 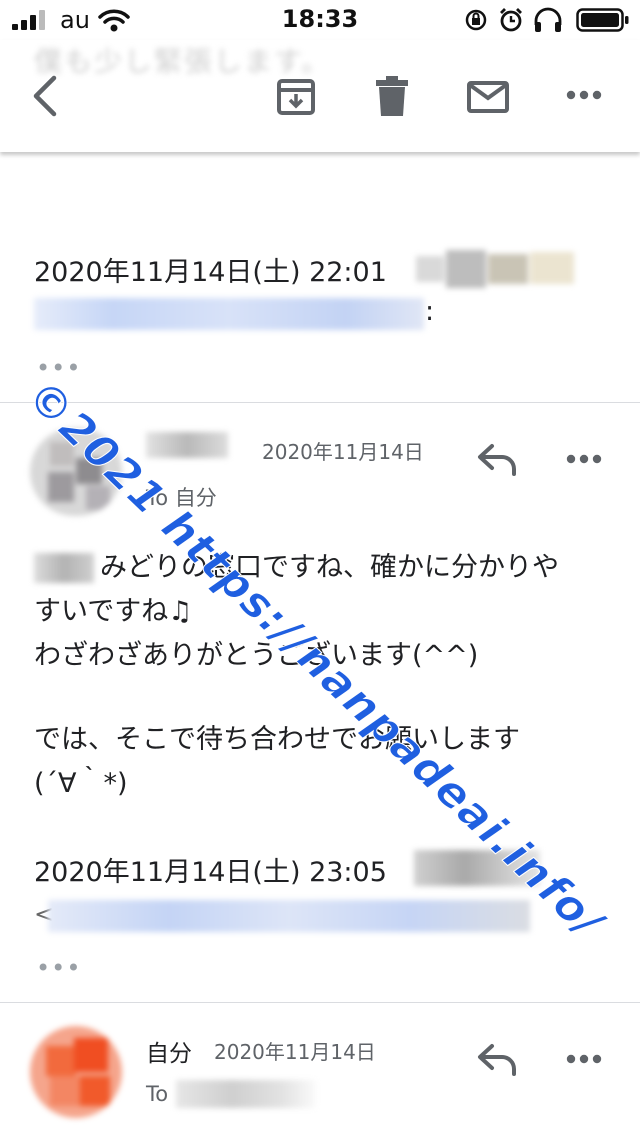 I want to click on quoted-date: 2020年11月14日(土) 22:01, so click(x=210, y=272).